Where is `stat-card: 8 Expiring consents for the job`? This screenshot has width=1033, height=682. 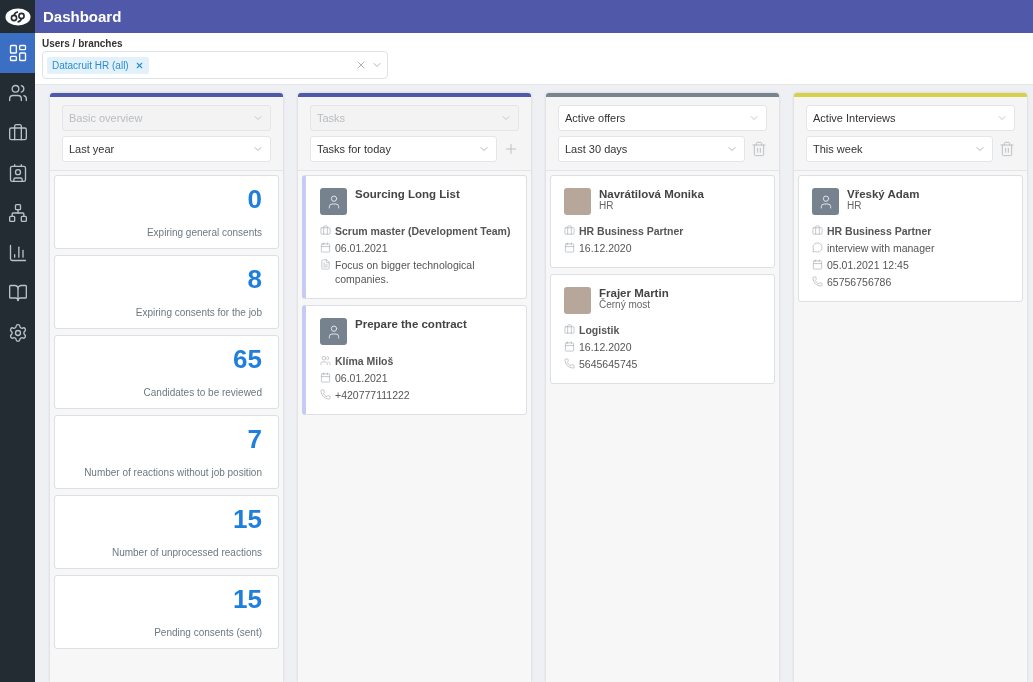 stat-card: 8 Expiring consents for the job is located at coordinates (166, 292).